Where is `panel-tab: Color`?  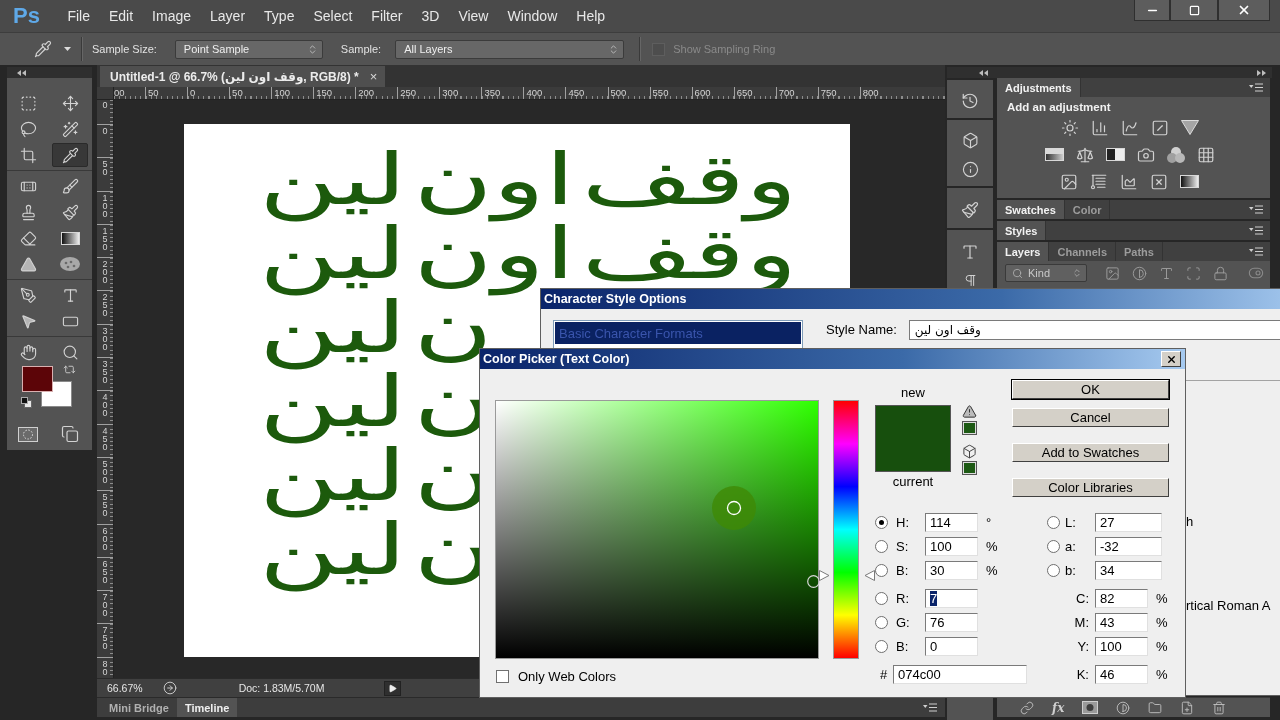
panel-tab: Color is located at coordinates (1087, 209).